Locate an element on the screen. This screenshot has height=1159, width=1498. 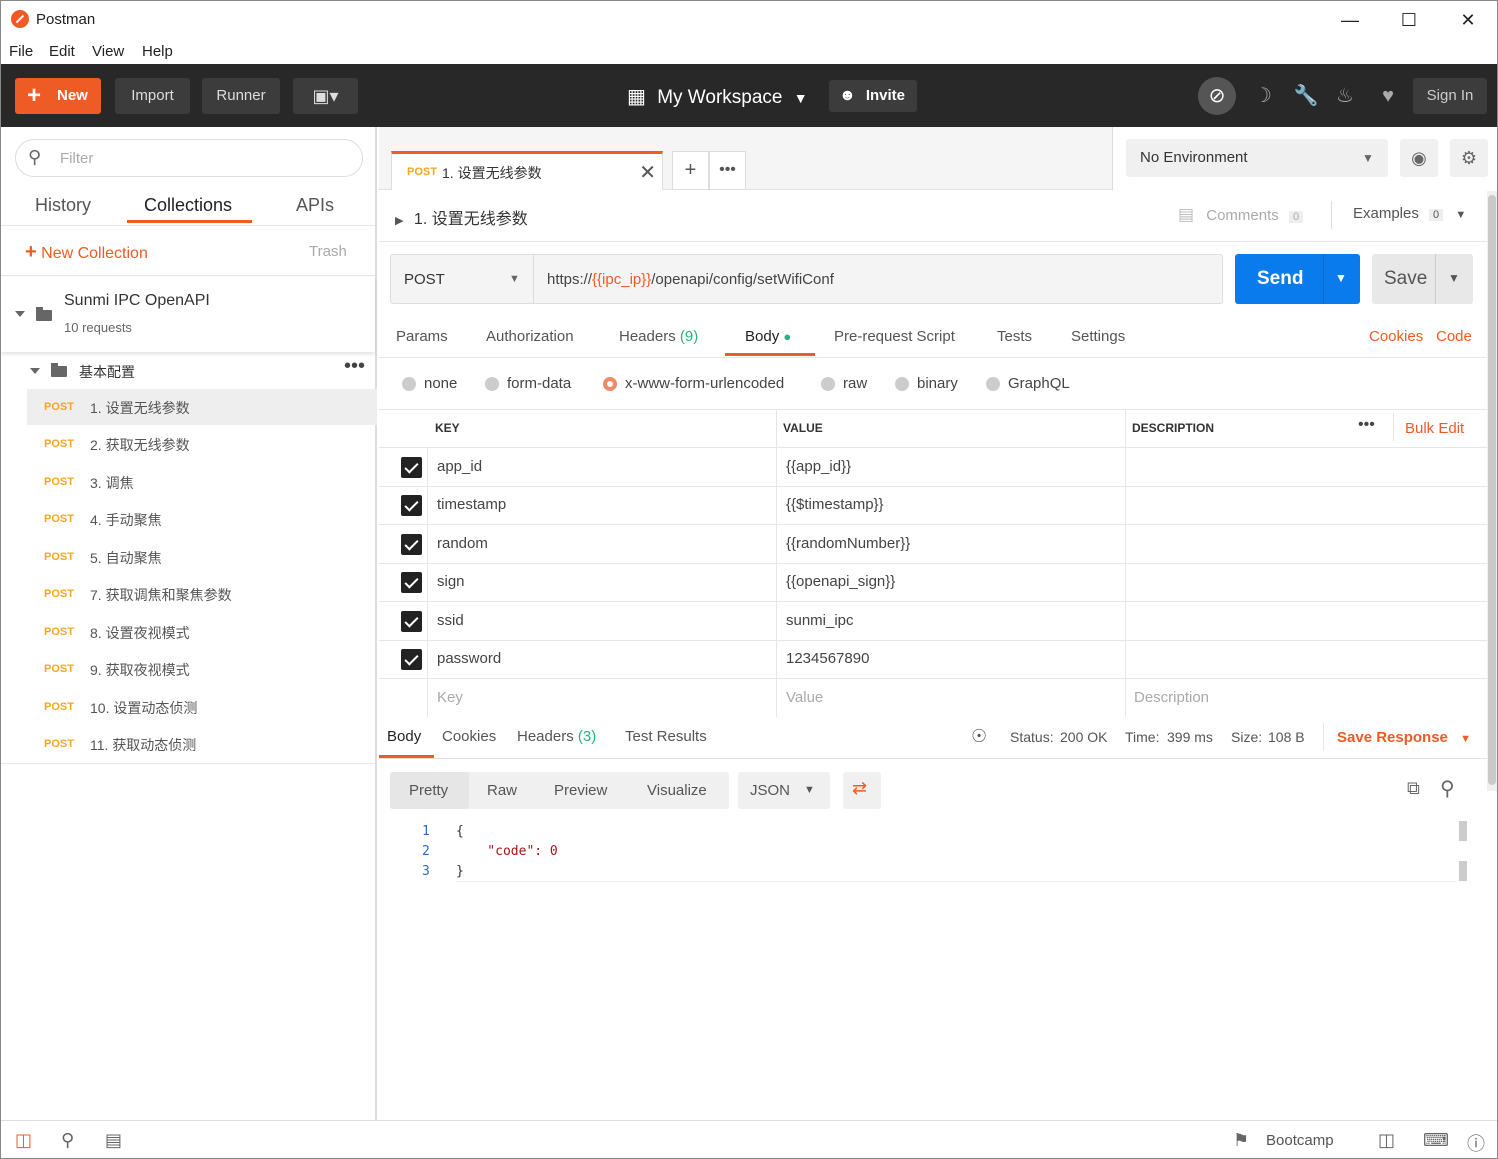
cookies-link: Cookies is located at coordinates (1396, 336).